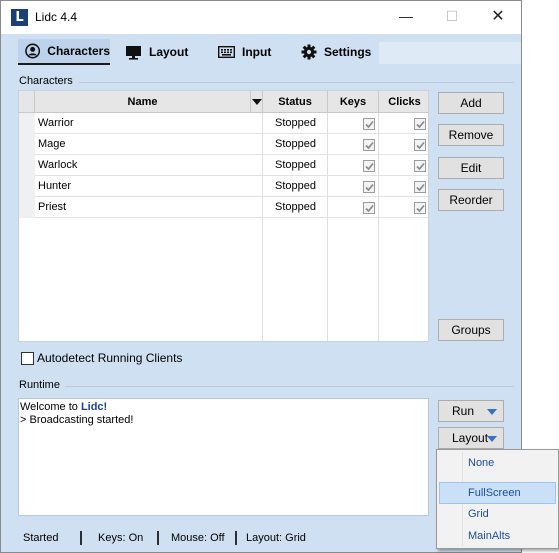  Describe the element at coordinates (295, 102) in the screenshot. I see `column-header-status: Status` at that location.